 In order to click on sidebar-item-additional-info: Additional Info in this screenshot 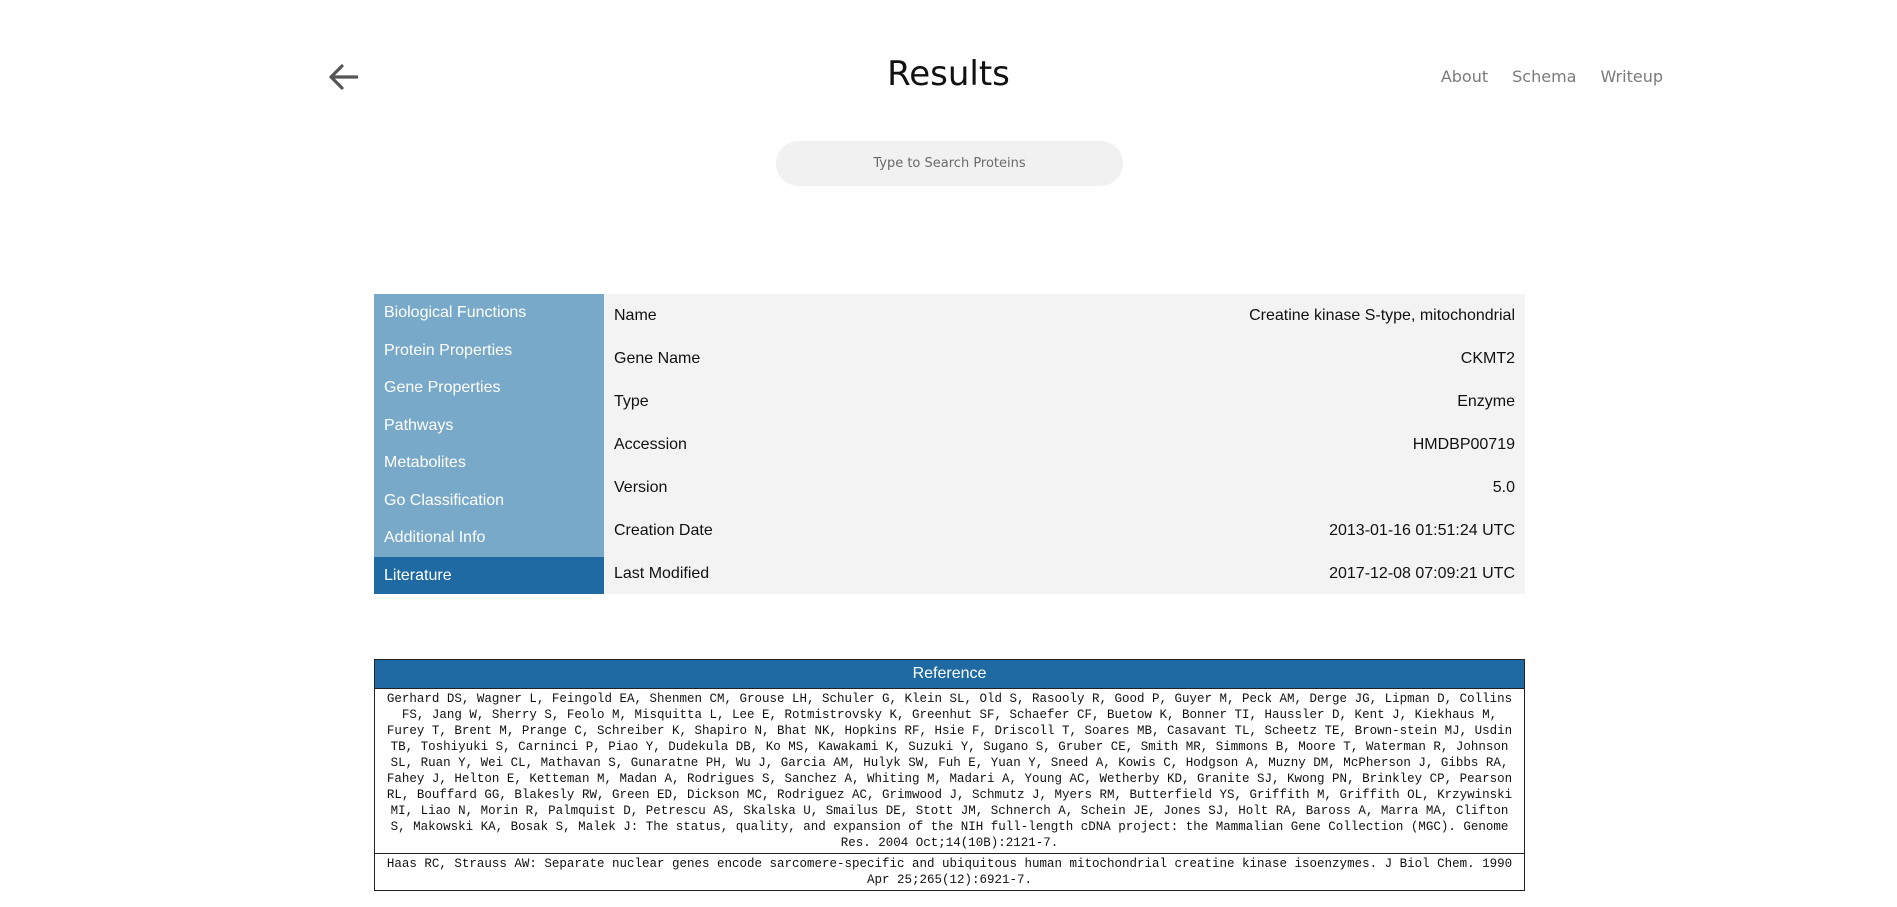, I will do `click(489, 538)`.